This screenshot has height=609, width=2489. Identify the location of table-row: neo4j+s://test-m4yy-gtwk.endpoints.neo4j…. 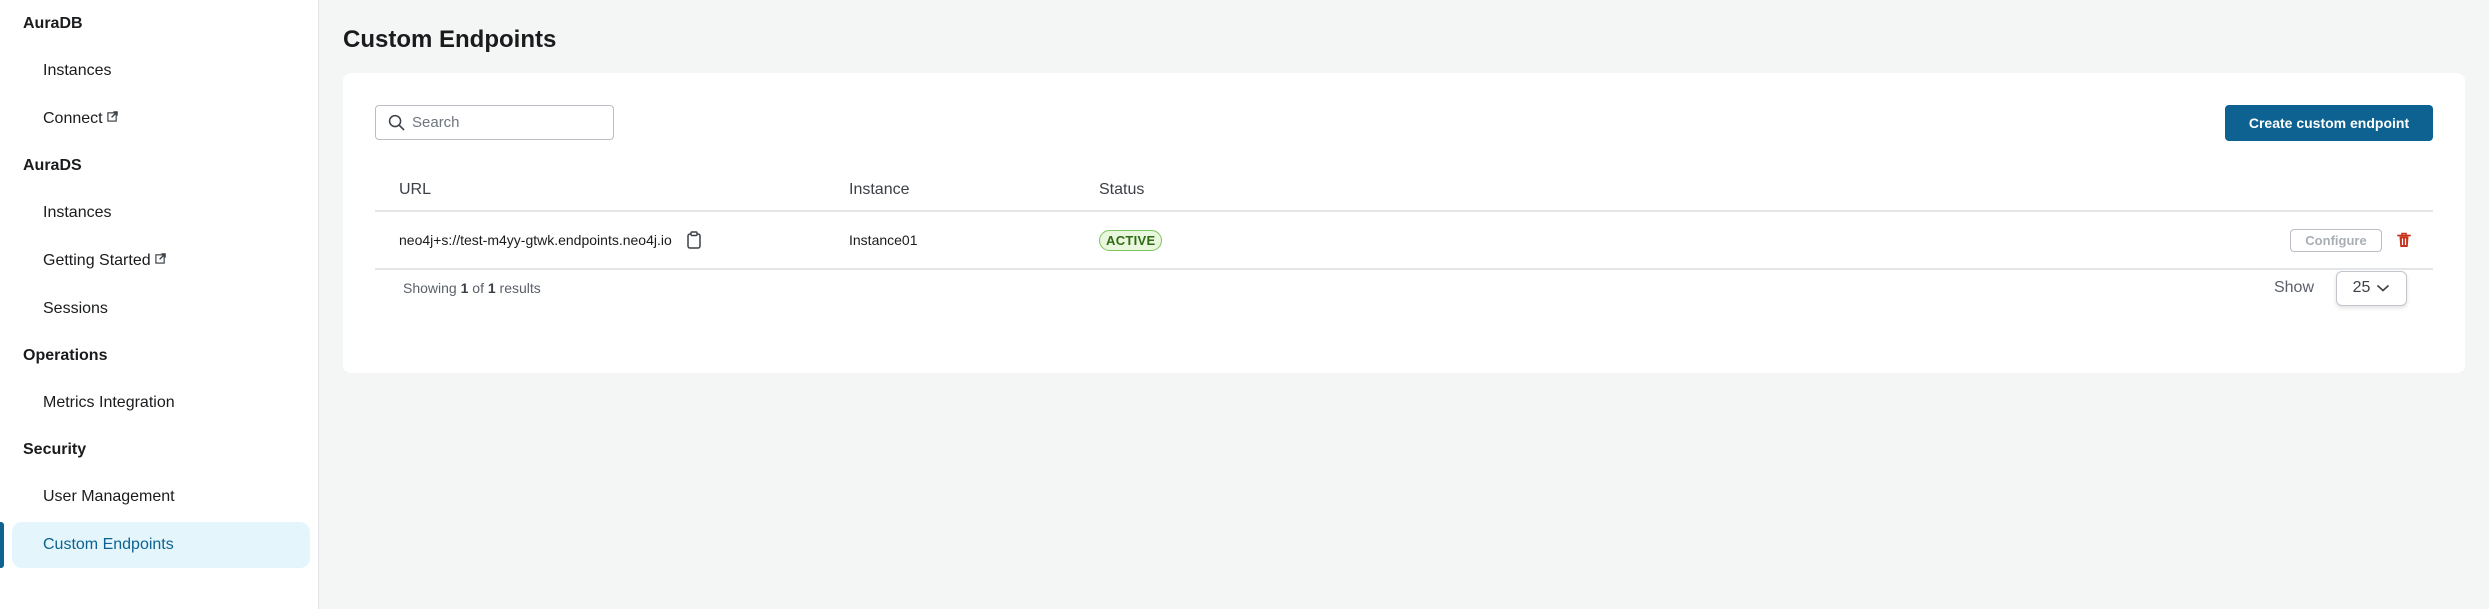
(1404, 241).